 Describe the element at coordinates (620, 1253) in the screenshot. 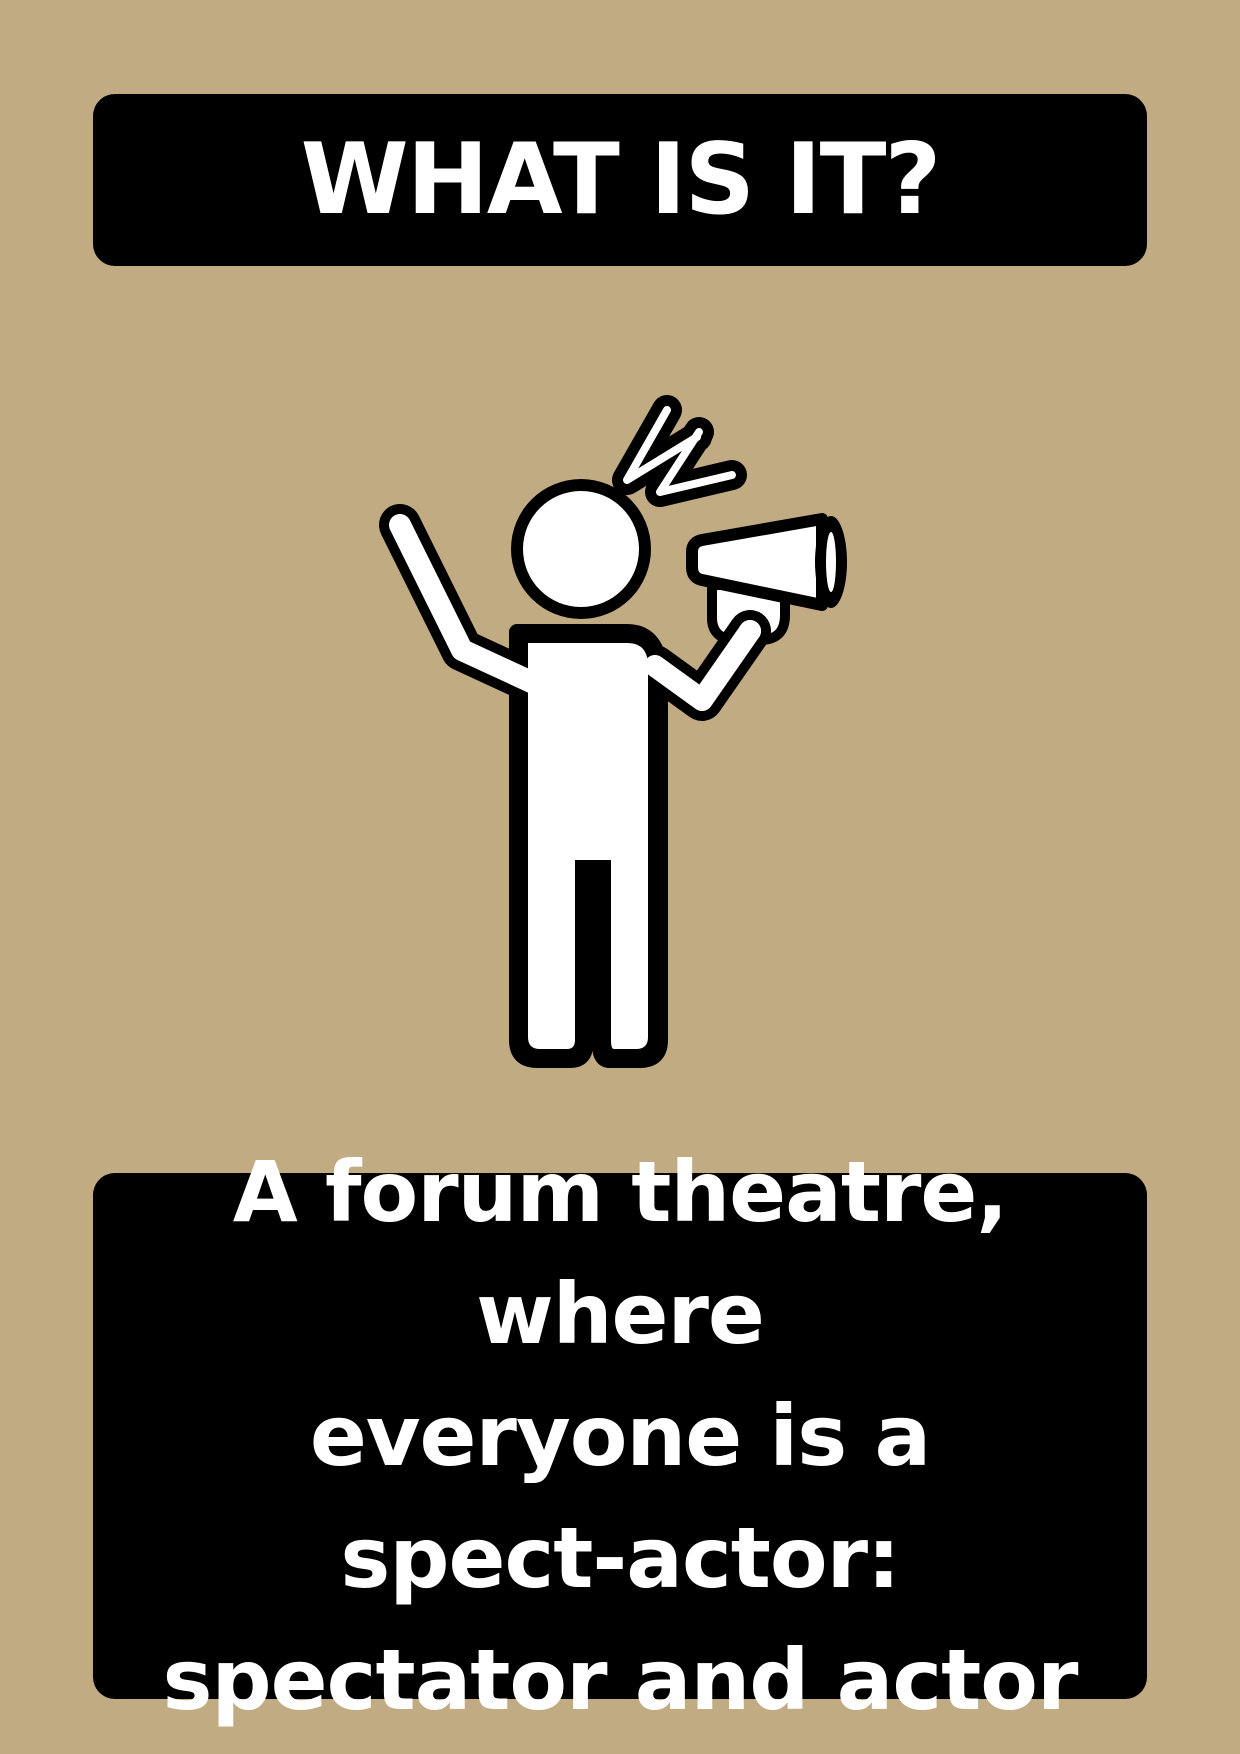

I see `description-line-1: A forum theatre, where` at that location.